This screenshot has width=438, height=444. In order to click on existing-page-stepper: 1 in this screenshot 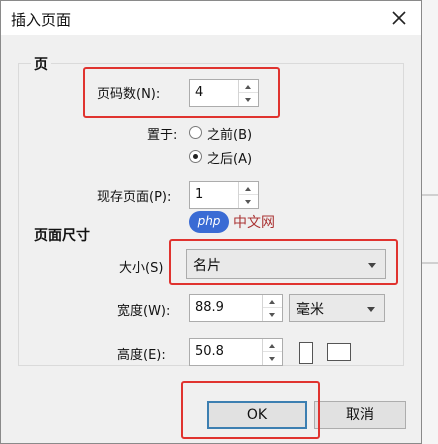, I will do `click(224, 195)`.